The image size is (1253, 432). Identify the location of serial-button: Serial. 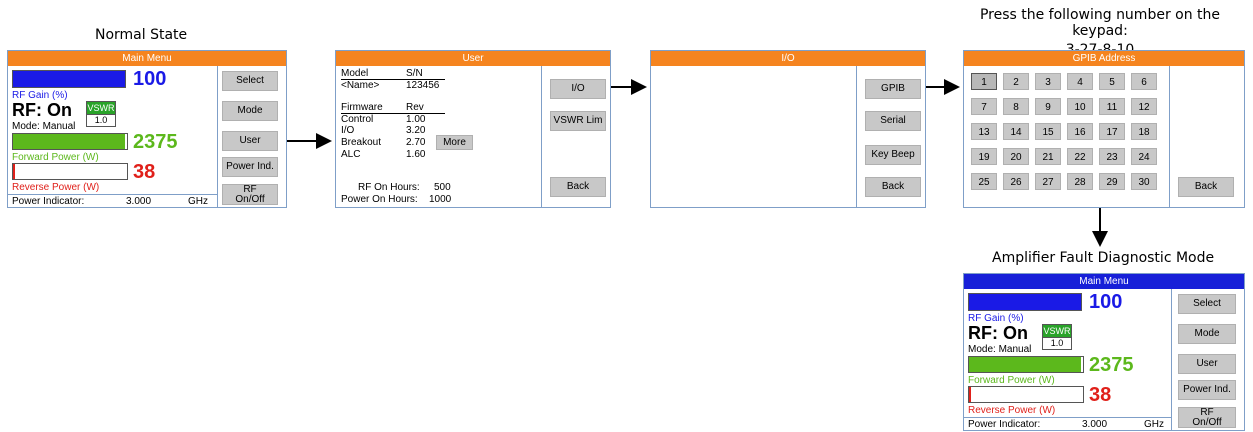
(893, 121).